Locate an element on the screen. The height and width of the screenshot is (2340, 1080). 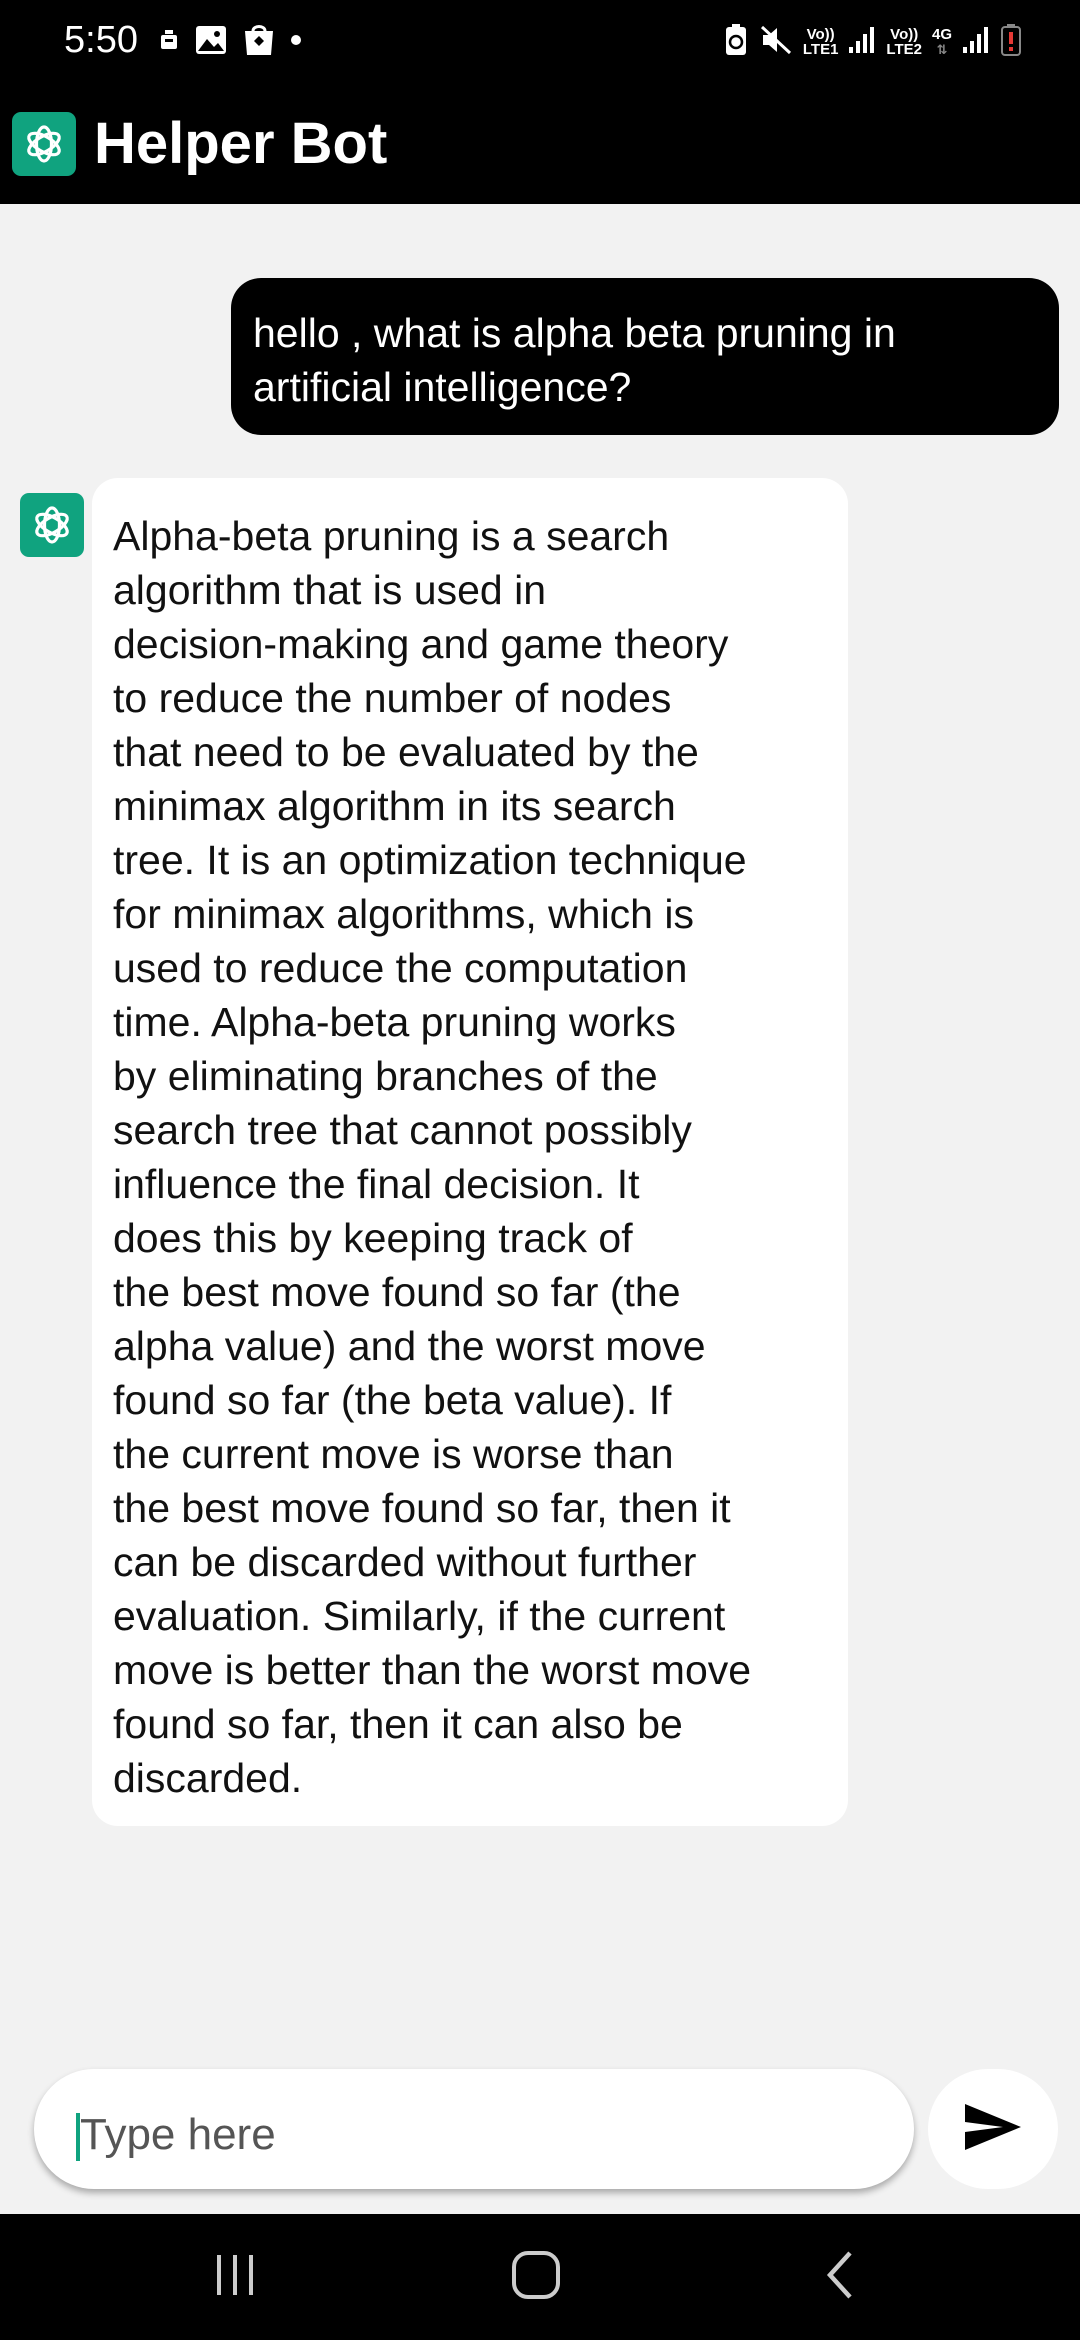
home-icon is located at coordinates (536, 2277).